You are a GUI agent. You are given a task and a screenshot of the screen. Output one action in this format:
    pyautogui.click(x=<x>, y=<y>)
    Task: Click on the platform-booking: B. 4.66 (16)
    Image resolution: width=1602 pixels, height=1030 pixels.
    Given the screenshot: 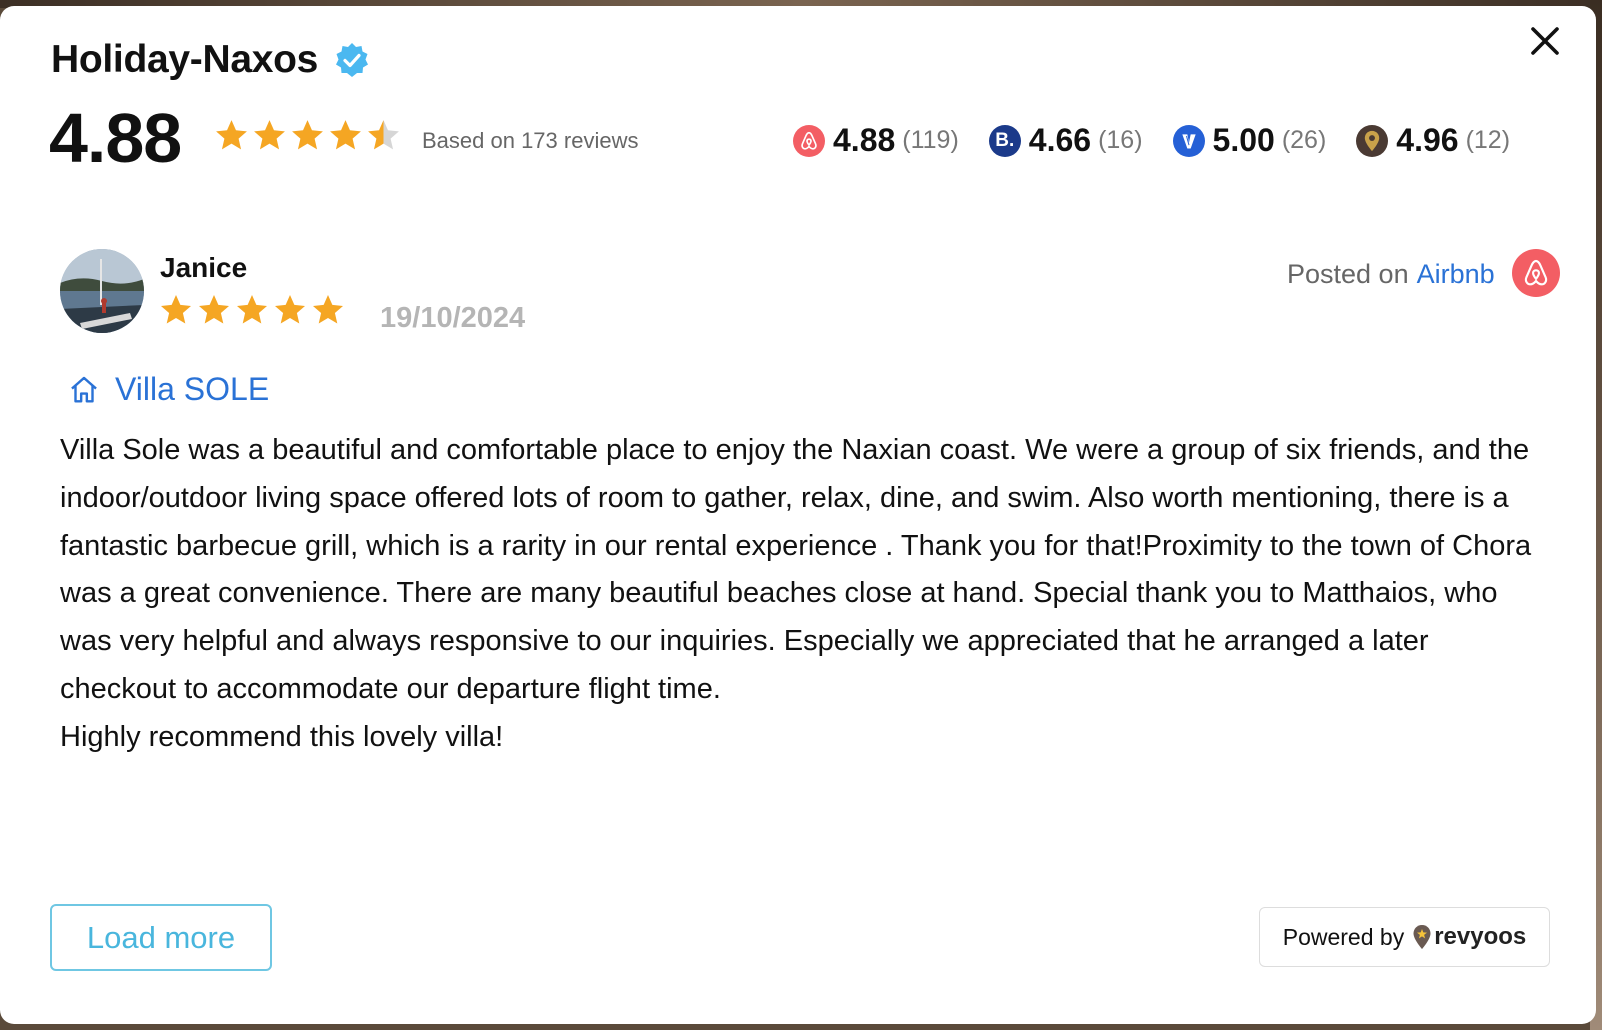 What is the action you would take?
    pyautogui.click(x=1065, y=140)
    